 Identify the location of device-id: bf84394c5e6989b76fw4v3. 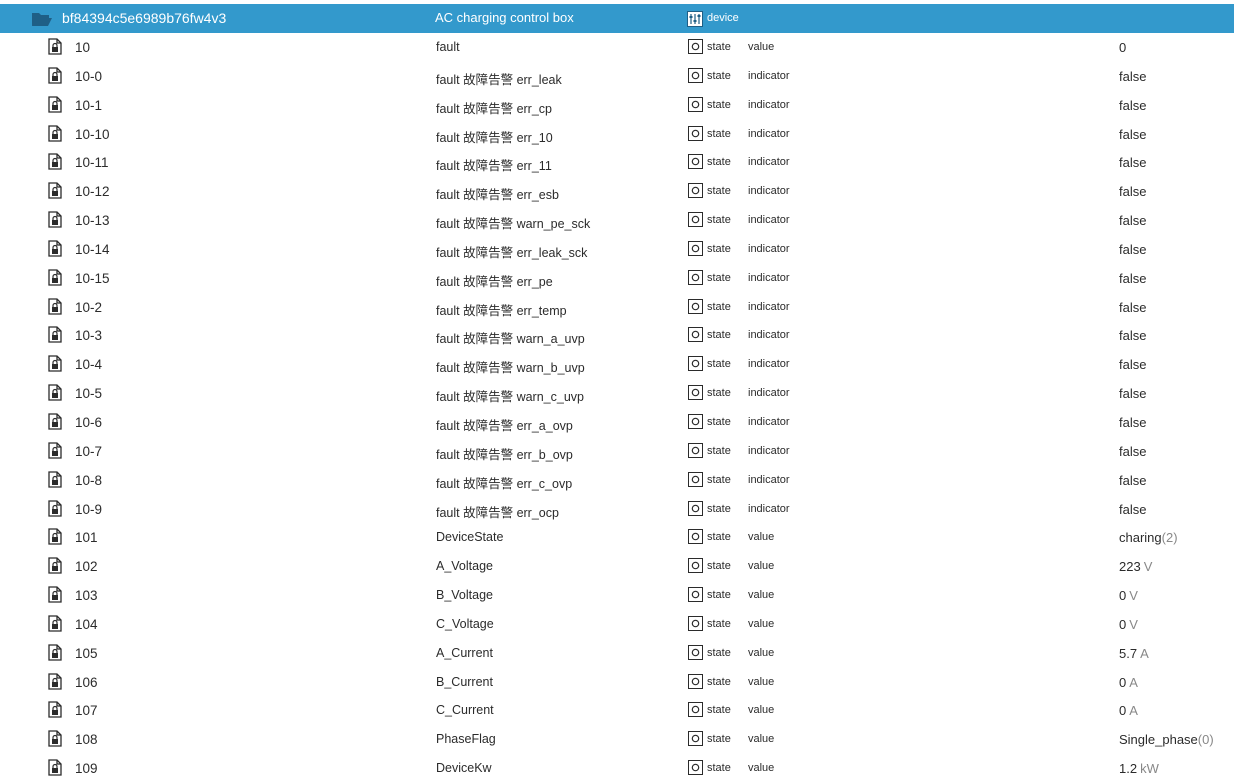
(144, 18).